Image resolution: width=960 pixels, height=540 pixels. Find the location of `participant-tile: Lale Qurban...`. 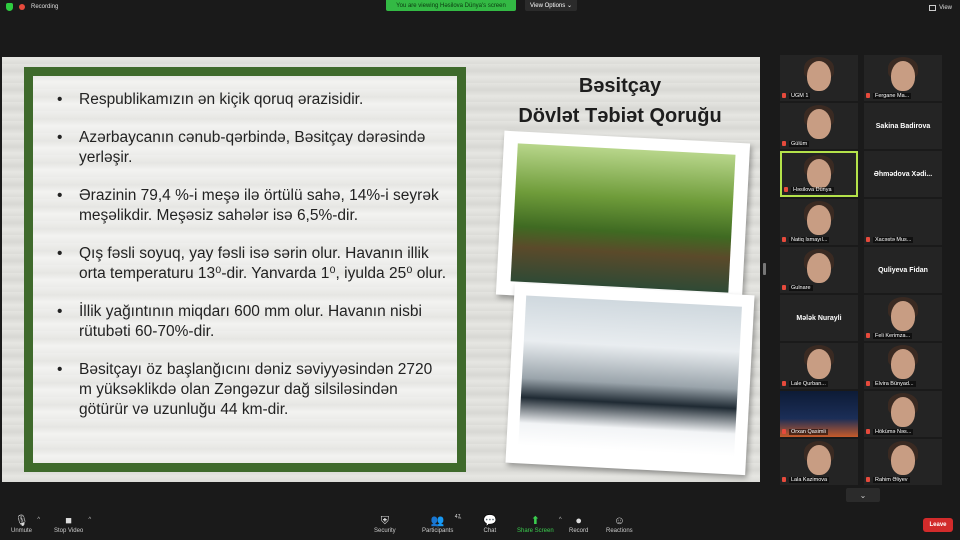

participant-tile: Lale Qurban... is located at coordinates (819, 366).